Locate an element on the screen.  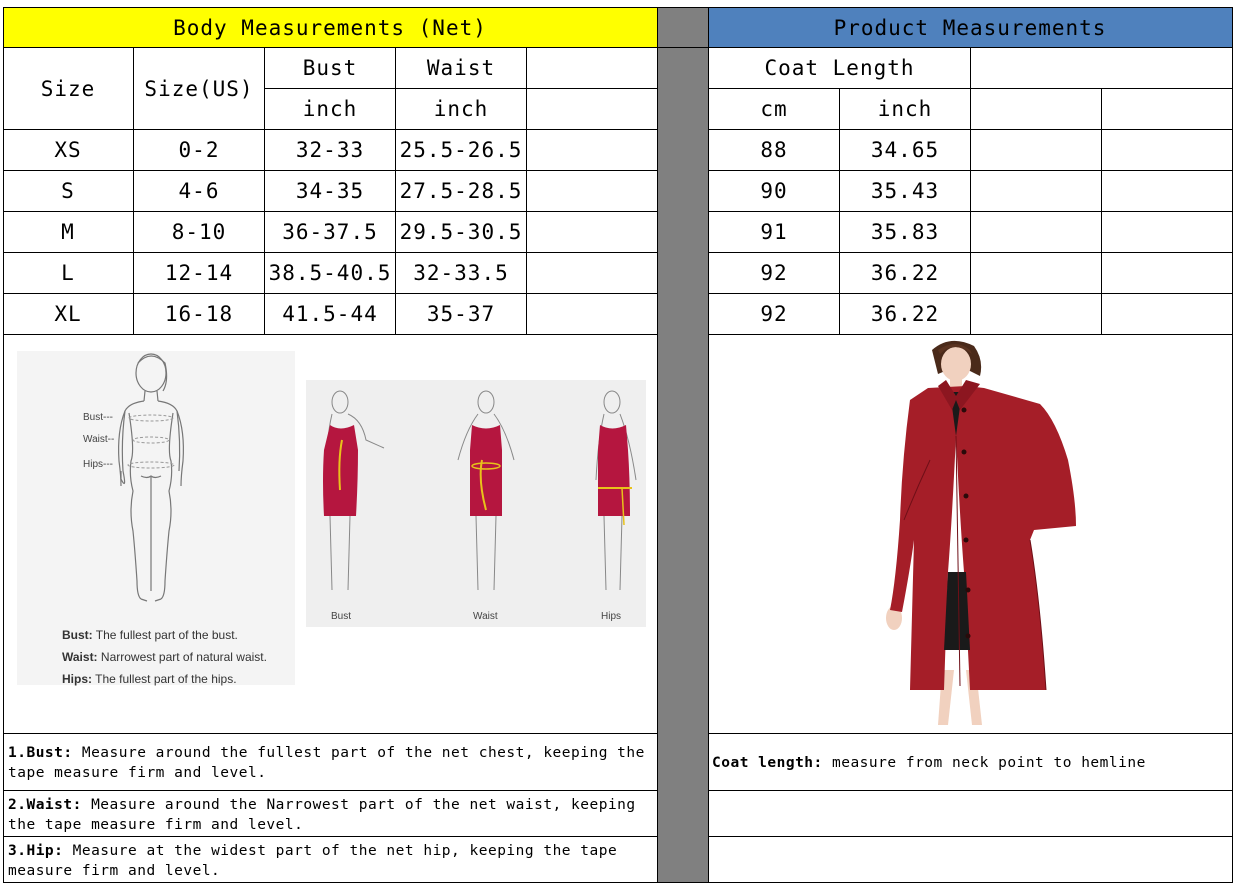
row-l-size: L is located at coordinates (68, 273).